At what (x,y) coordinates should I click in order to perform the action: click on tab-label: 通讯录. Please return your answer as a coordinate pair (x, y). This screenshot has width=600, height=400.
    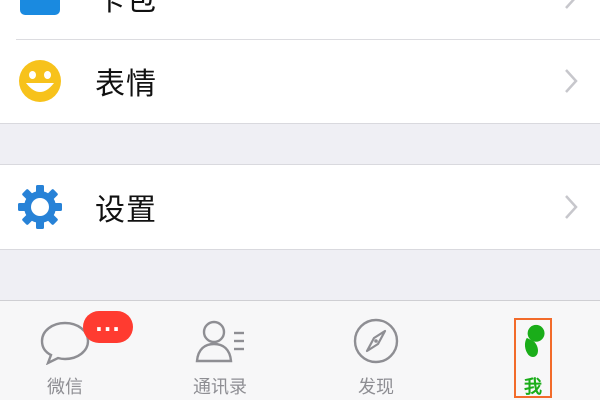
    Looking at the image, I should click on (220, 387).